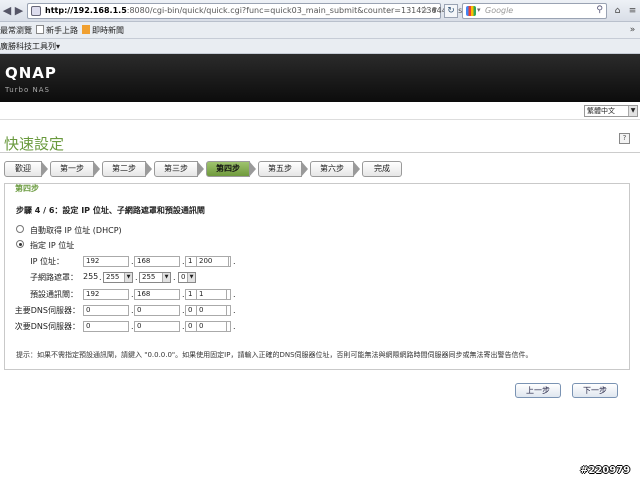 The height and width of the screenshot is (480, 640). What do you see at coordinates (118, 277) in the screenshot?
I see `mask-octet-2-select: 255 ▼` at bounding box center [118, 277].